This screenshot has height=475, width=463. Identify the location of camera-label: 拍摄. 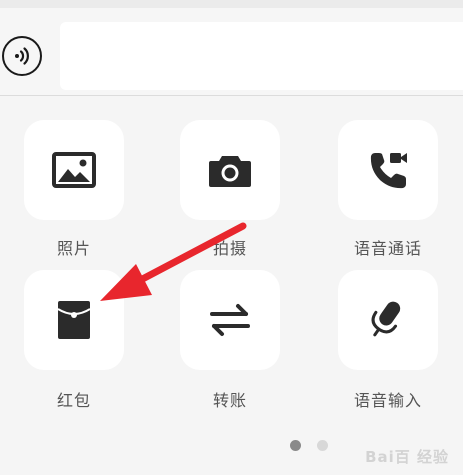
(229, 248).